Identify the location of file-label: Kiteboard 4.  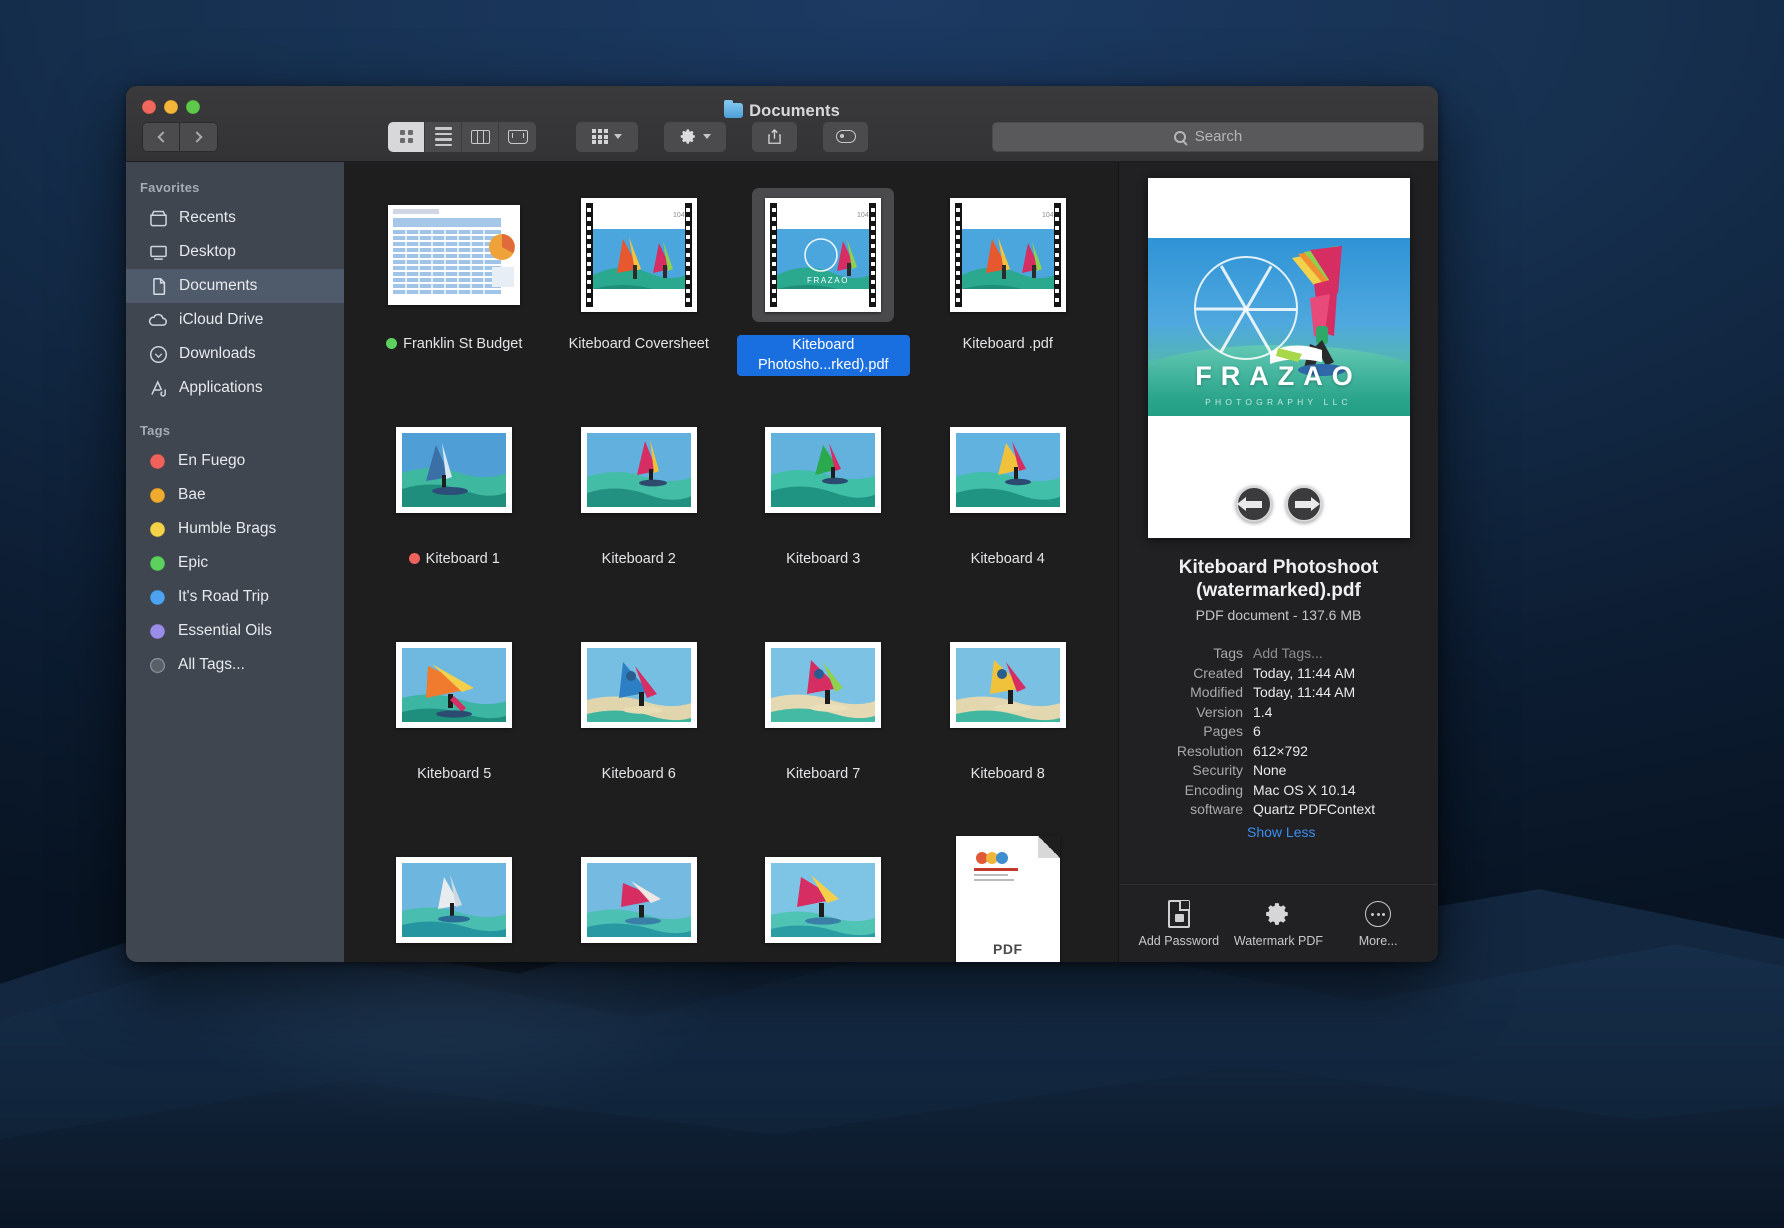
(1008, 560).